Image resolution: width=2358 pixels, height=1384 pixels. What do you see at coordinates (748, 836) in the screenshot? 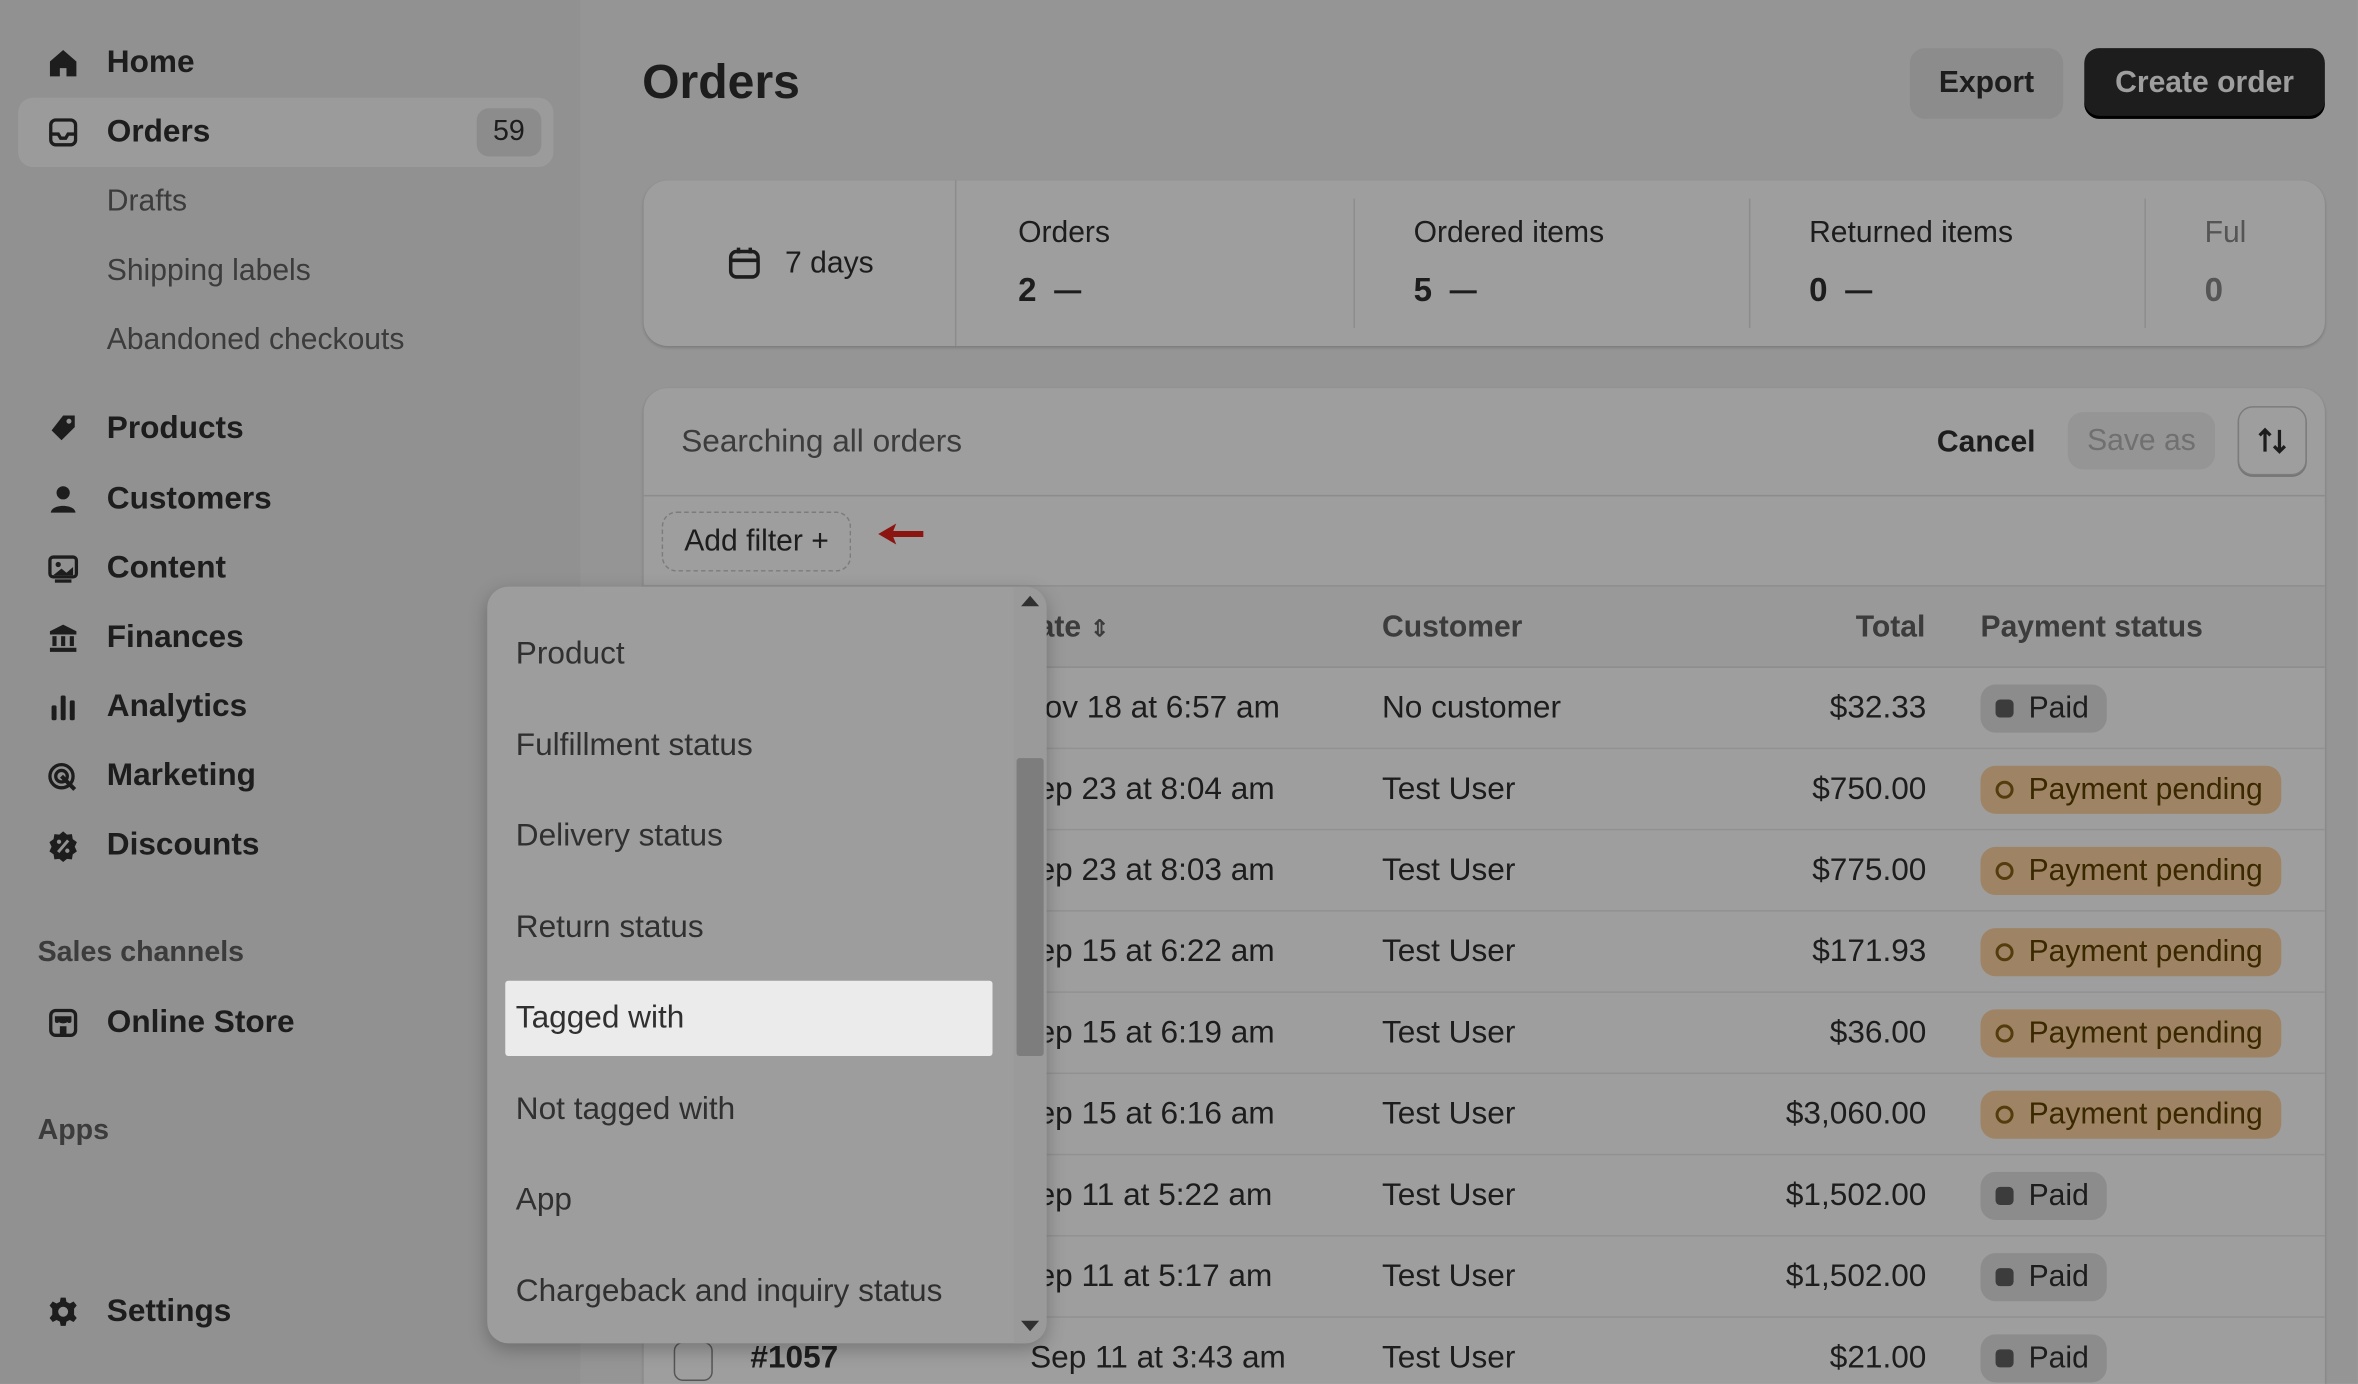
I see `filter-option-delivery-status: Delivery status` at bounding box center [748, 836].